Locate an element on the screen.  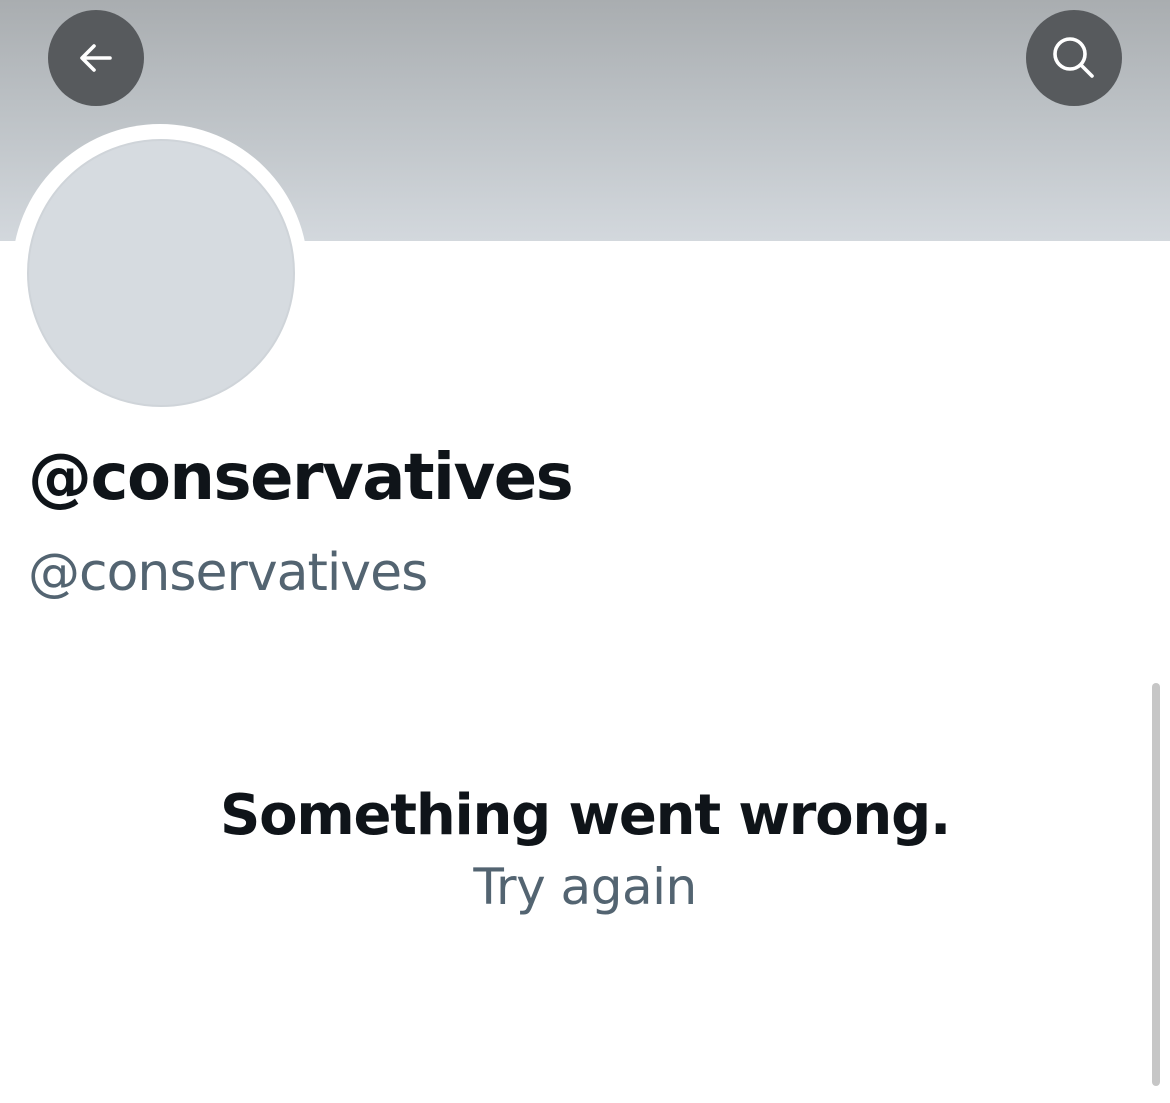
profile-handle: @conservatives is located at coordinates (228, 573).